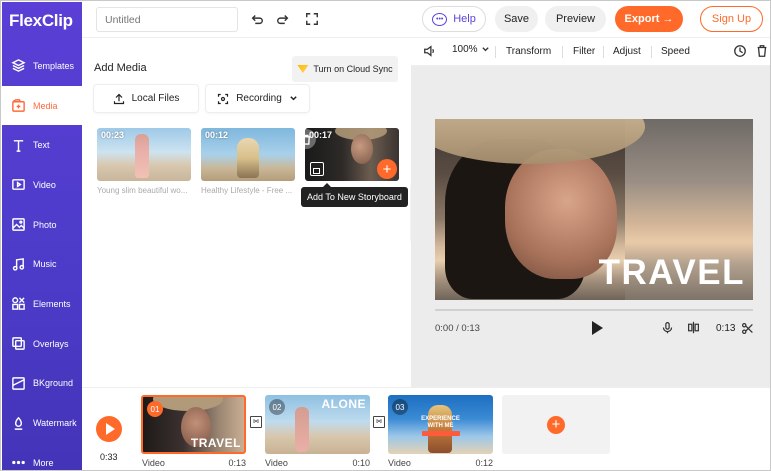 The width and height of the screenshot is (771, 471). Describe the element at coordinates (54, 65) in the screenshot. I see `sidebar-item-label: Templates` at that location.